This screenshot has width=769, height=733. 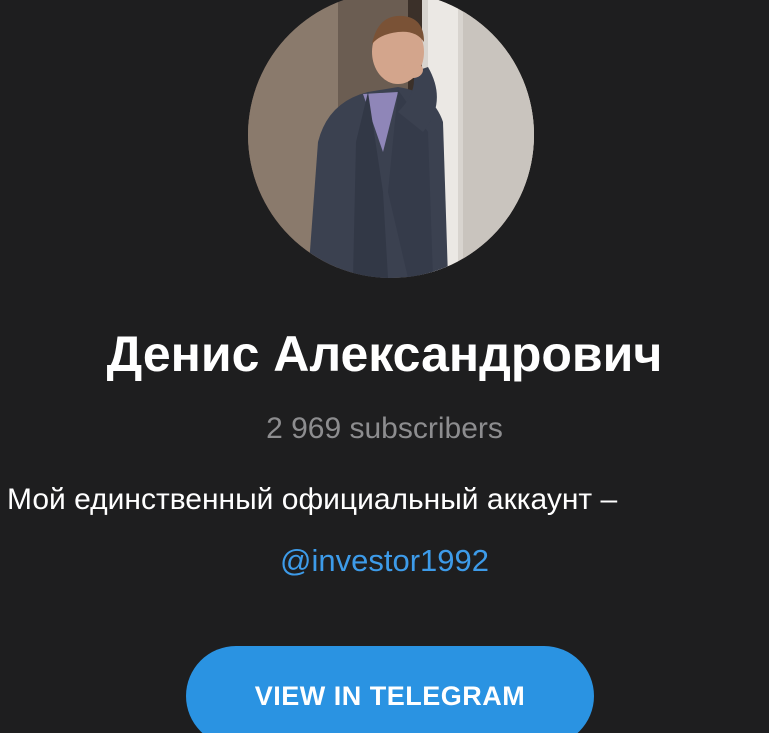 I want to click on username-link: @investor1992, so click(x=384, y=561).